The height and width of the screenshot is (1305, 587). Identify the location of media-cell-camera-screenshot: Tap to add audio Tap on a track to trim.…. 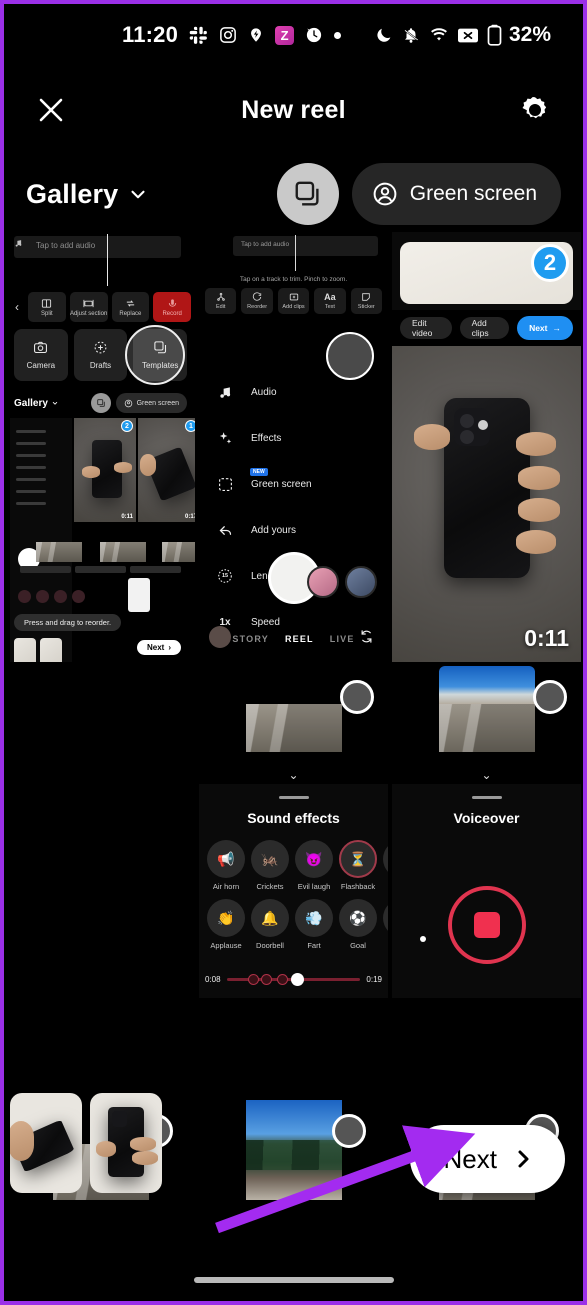
(293, 447).